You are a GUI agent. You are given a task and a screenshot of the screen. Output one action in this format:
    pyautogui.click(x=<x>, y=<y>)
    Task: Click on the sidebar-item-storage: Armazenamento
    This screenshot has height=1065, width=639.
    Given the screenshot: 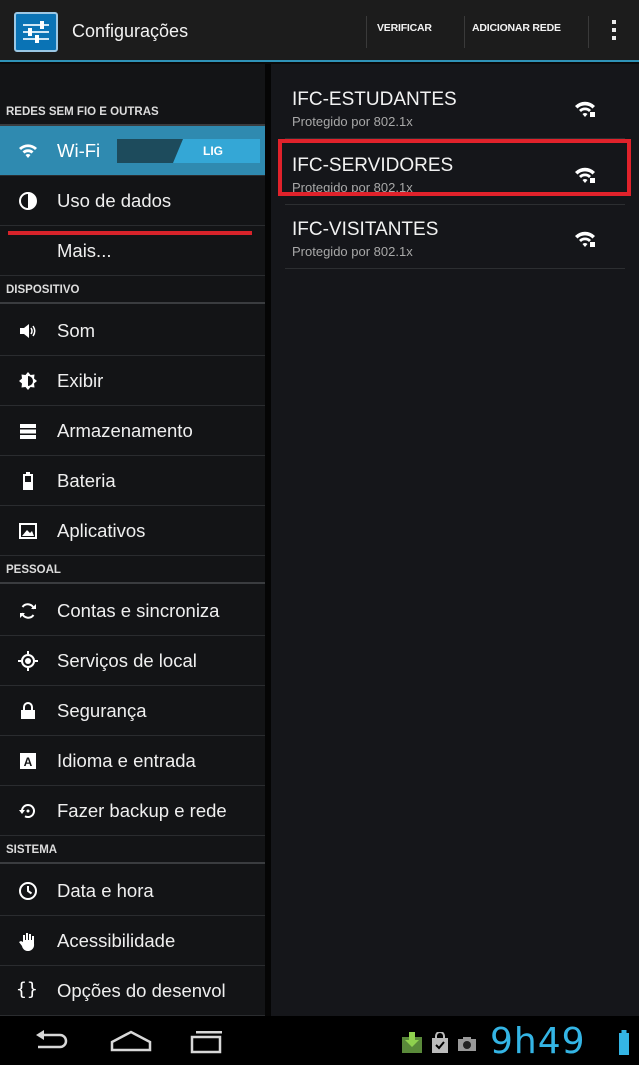 What is the action you would take?
    pyautogui.click(x=132, y=431)
    